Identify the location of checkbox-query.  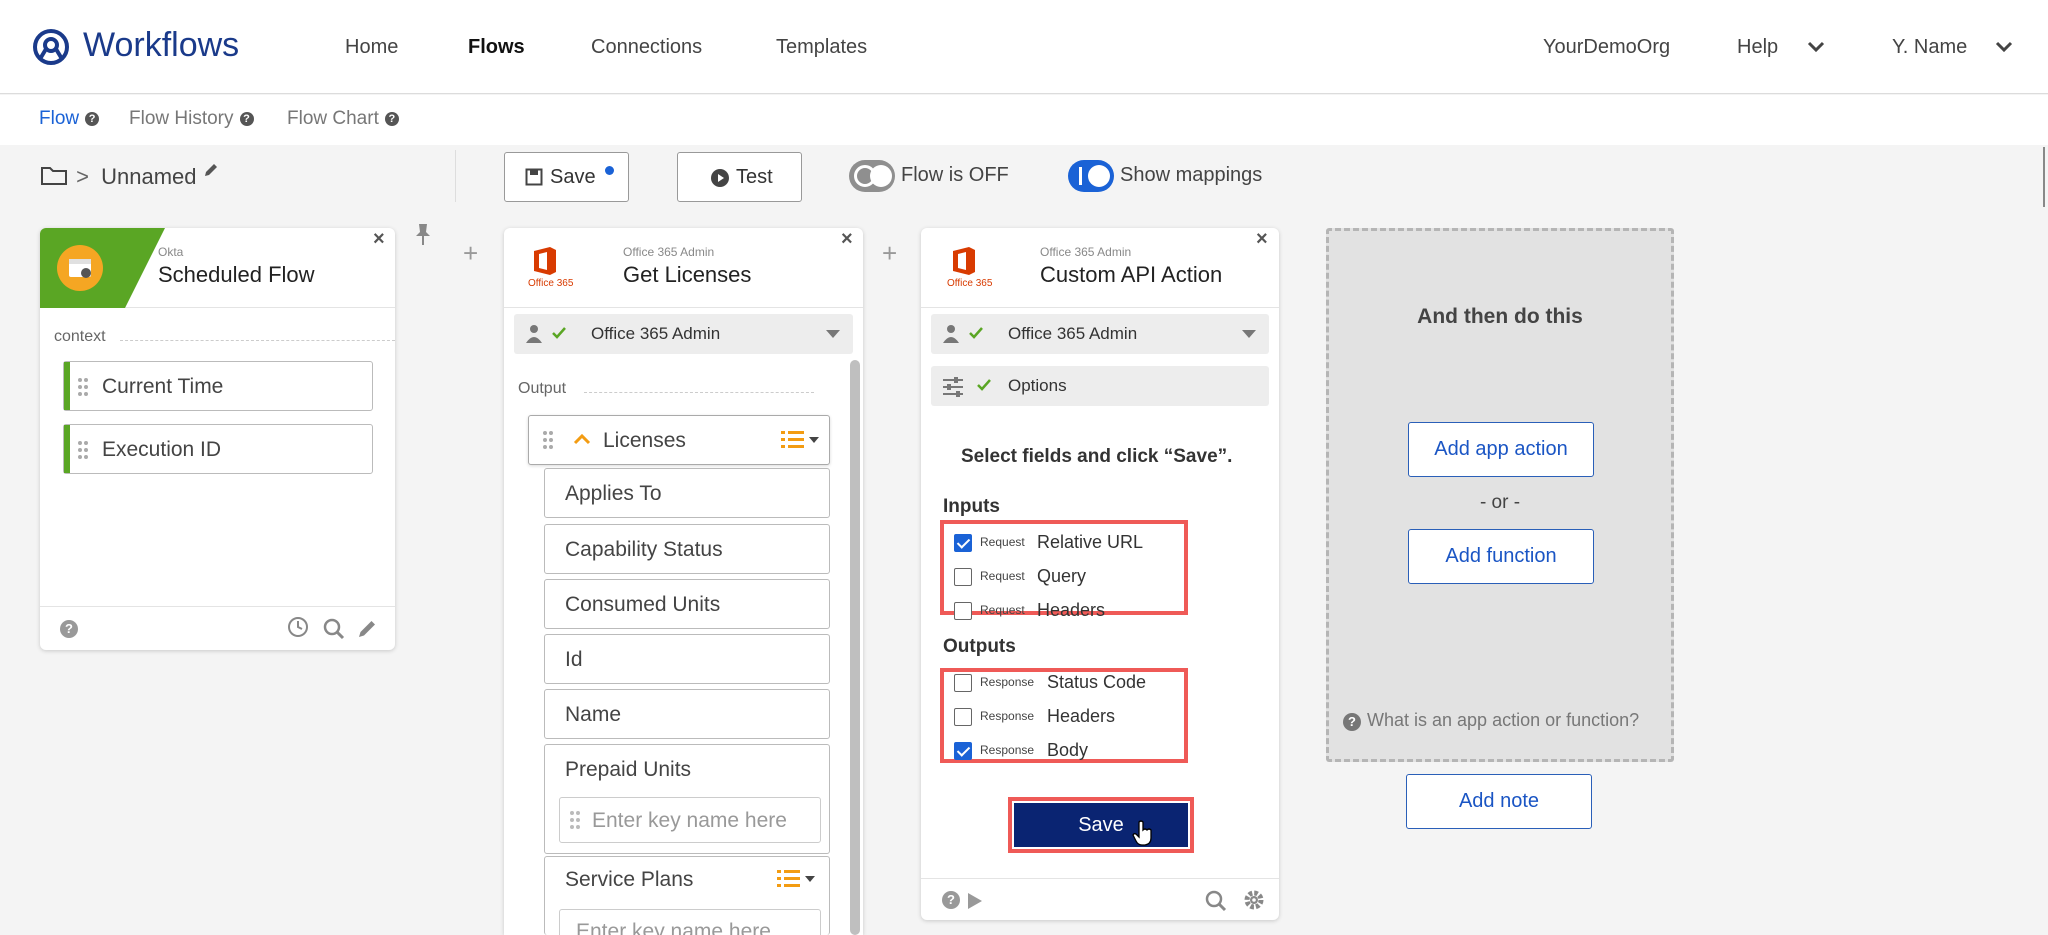
(963, 577).